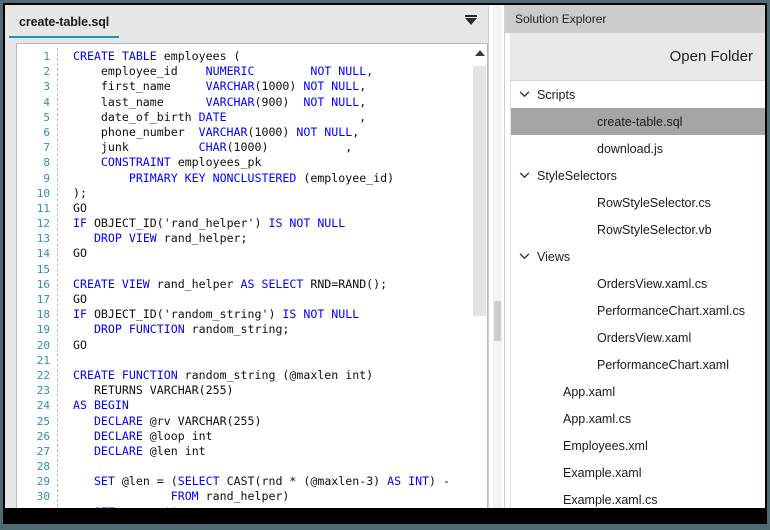 The height and width of the screenshot is (530, 770). What do you see at coordinates (577, 175) in the screenshot?
I see `tree-node-label: StyleSelectors` at bounding box center [577, 175].